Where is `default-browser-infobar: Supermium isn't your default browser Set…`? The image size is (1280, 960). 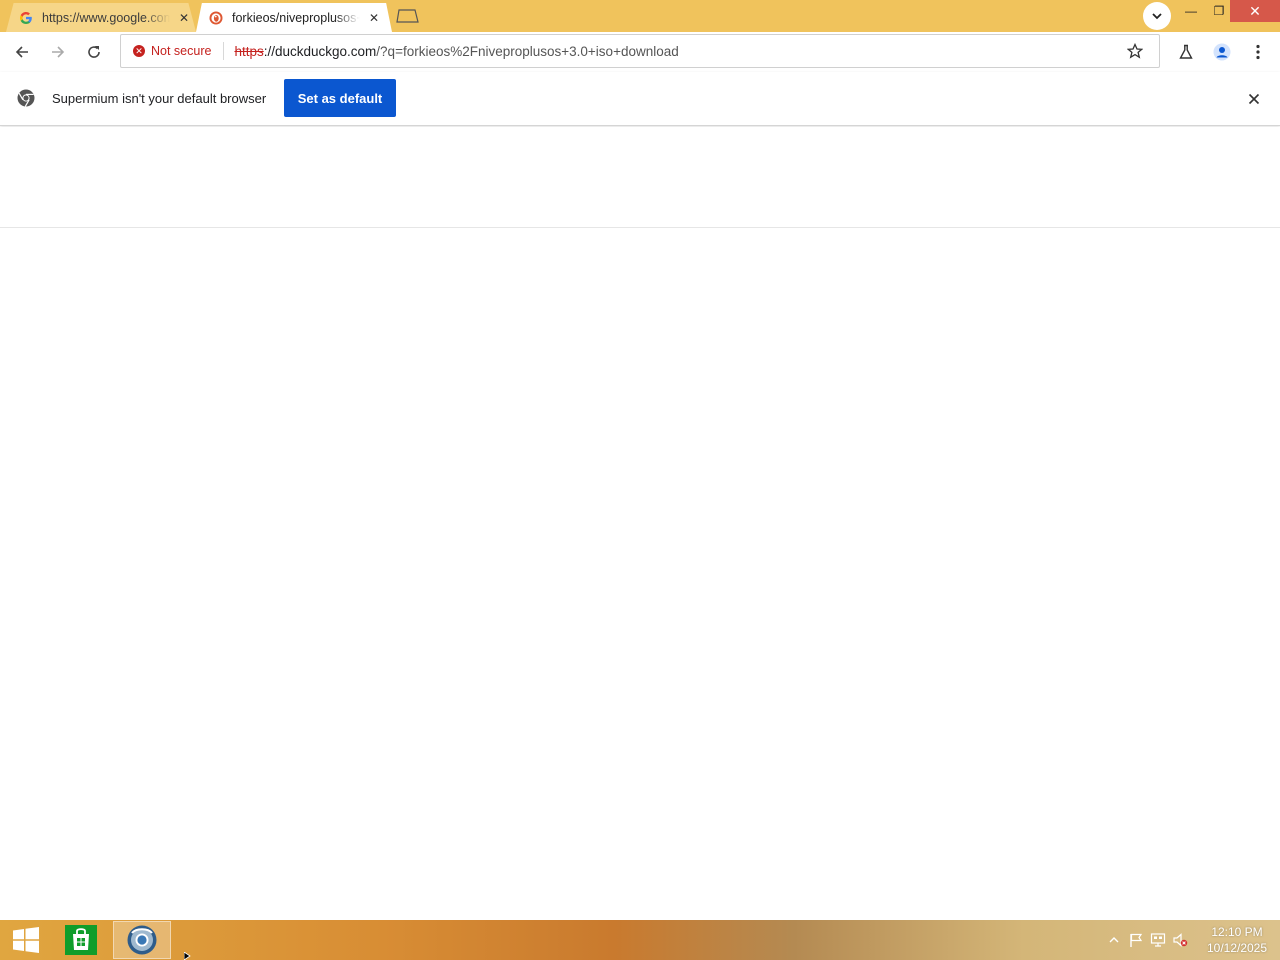 default-browser-infobar: Supermium isn't your default browser Set… is located at coordinates (640, 99).